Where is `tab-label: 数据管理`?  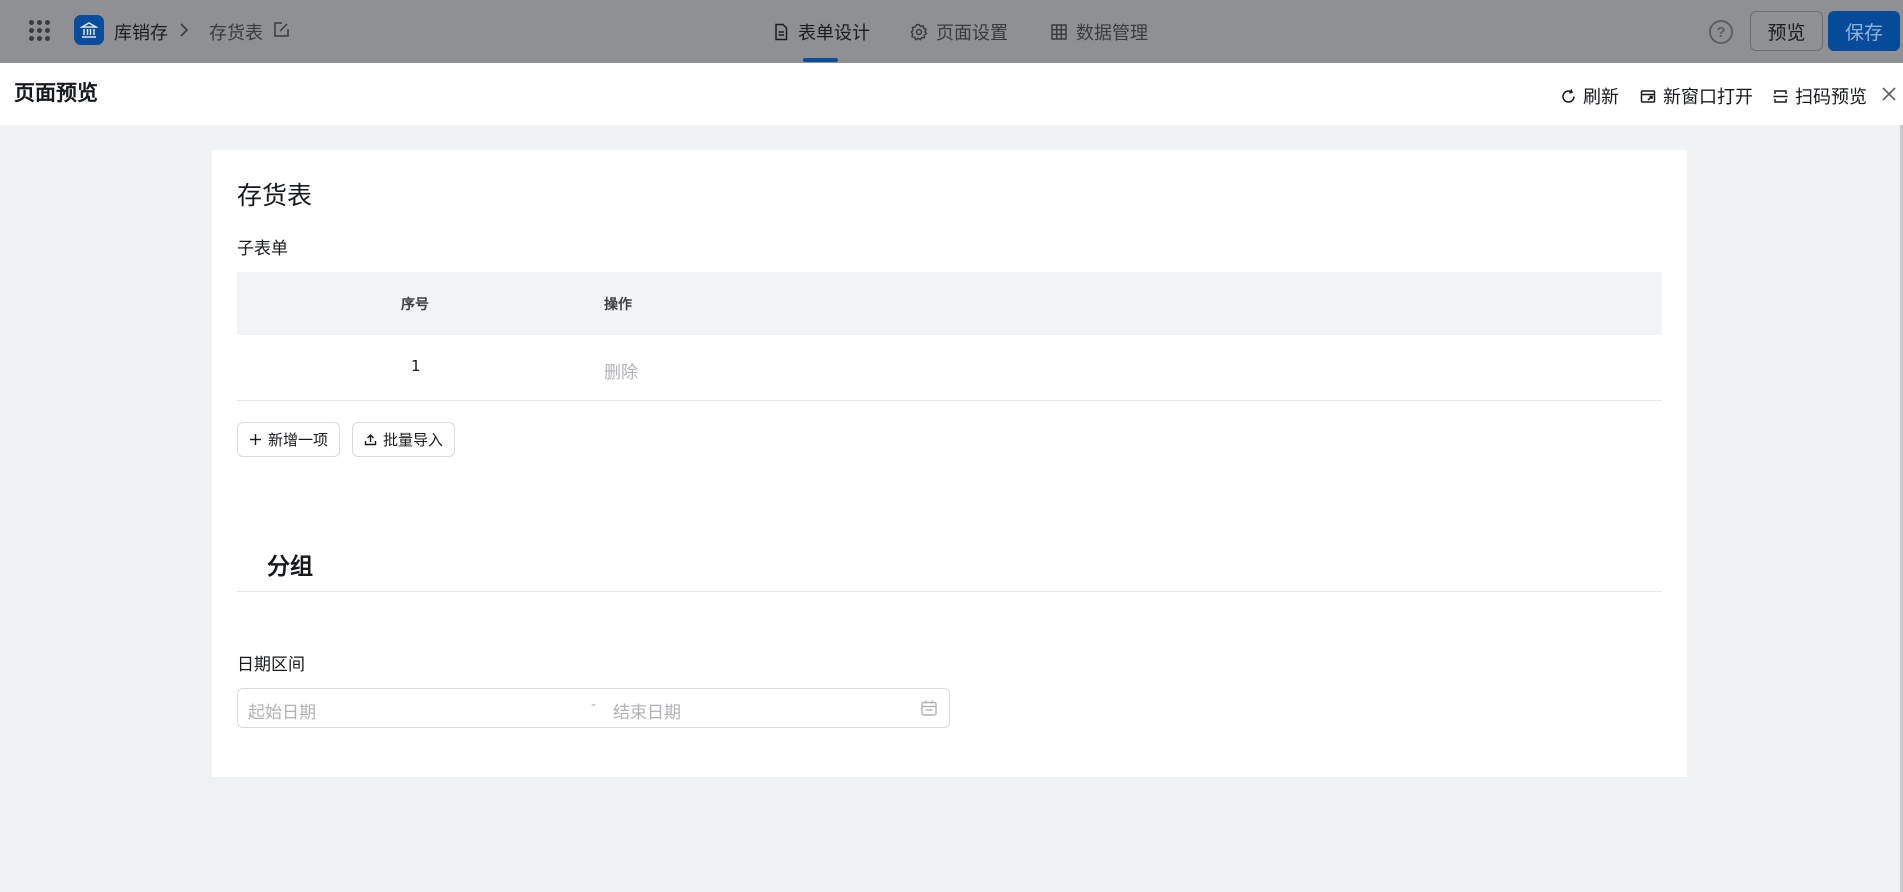 tab-label: 数据管理 is located at coordinates (1112, 33).